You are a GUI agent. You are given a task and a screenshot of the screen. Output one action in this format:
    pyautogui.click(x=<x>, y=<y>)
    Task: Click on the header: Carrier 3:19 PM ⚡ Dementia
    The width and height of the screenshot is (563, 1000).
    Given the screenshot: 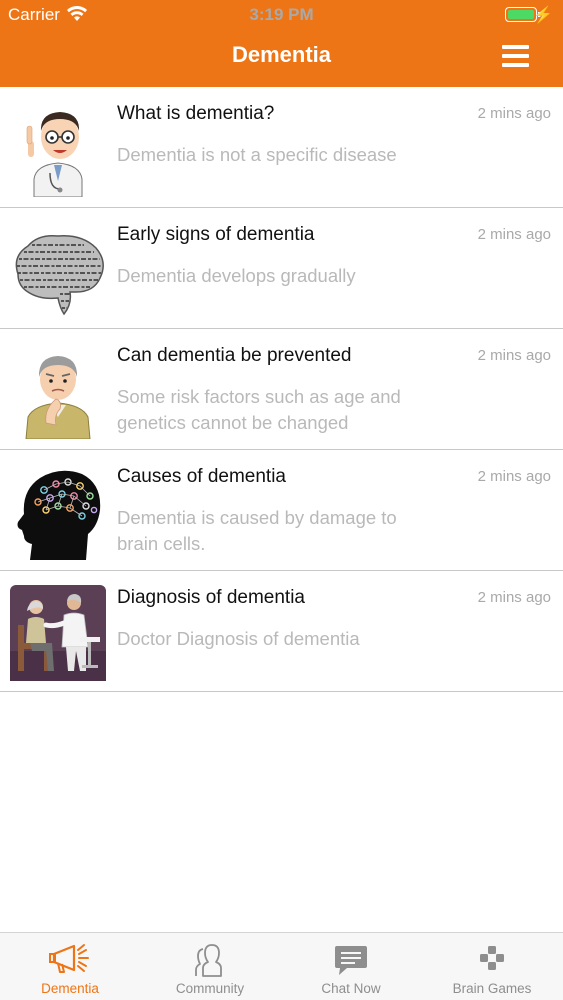 What is the action you would take?
    pyautogui.click(x=281, y=43)
    